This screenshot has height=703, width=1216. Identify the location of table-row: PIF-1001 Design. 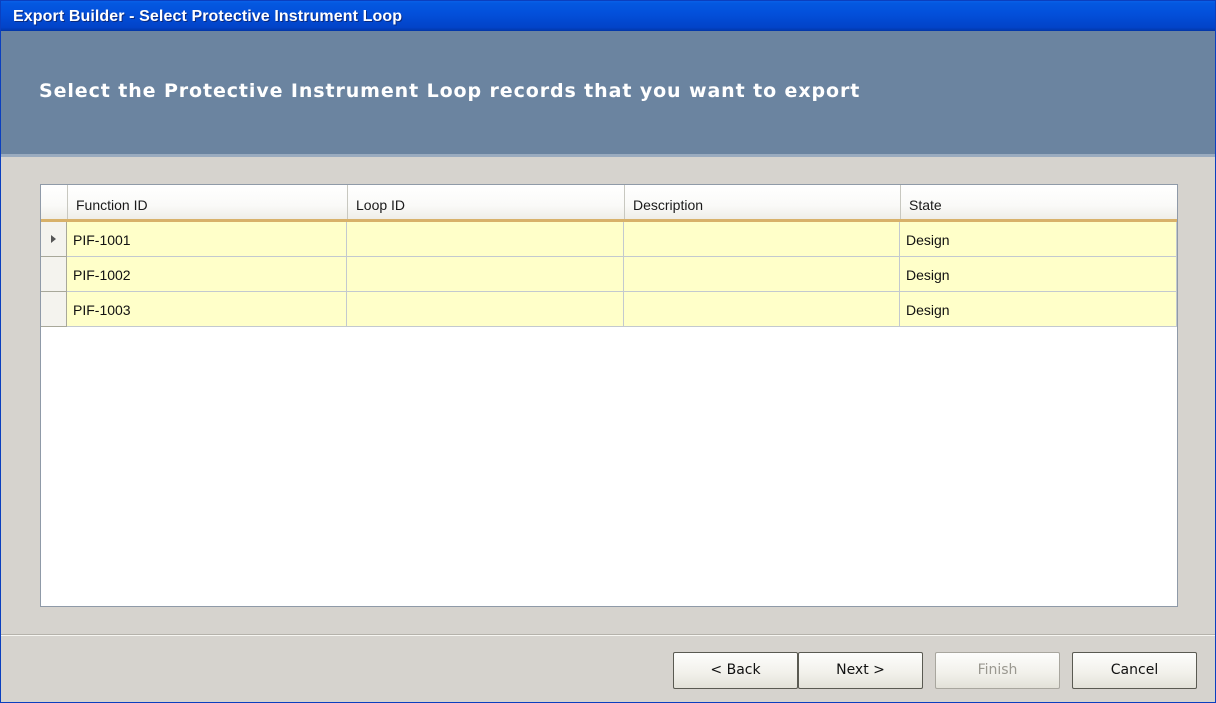
(609, 239).